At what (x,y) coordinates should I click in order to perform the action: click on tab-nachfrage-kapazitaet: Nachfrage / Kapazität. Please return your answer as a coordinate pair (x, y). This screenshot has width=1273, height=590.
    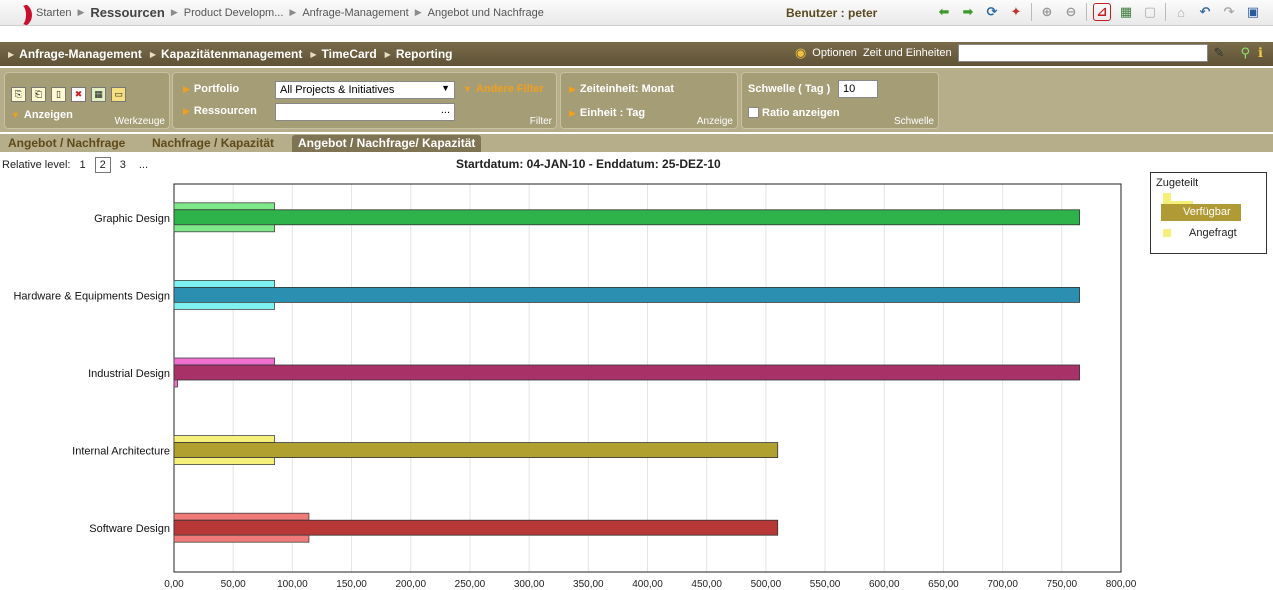
    Looking at the image, I should click on (213, 143).